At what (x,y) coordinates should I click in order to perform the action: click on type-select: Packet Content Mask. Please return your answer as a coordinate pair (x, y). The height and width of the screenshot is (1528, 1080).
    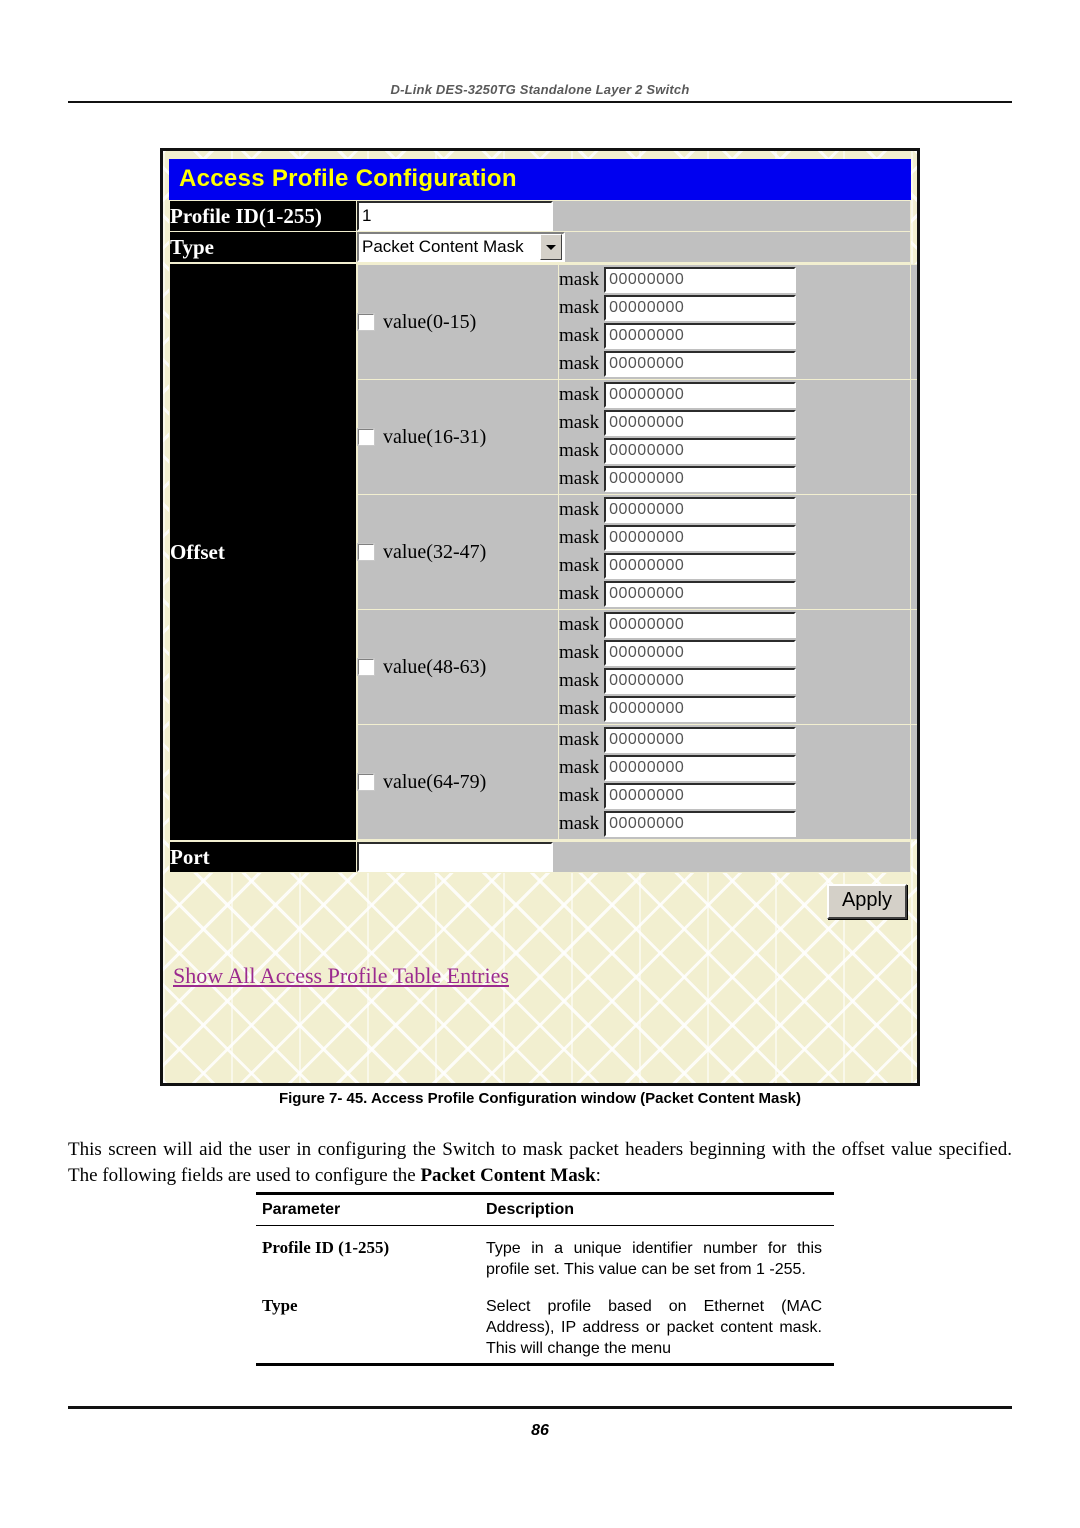
    Looking at the image, I should click on (461, 247).